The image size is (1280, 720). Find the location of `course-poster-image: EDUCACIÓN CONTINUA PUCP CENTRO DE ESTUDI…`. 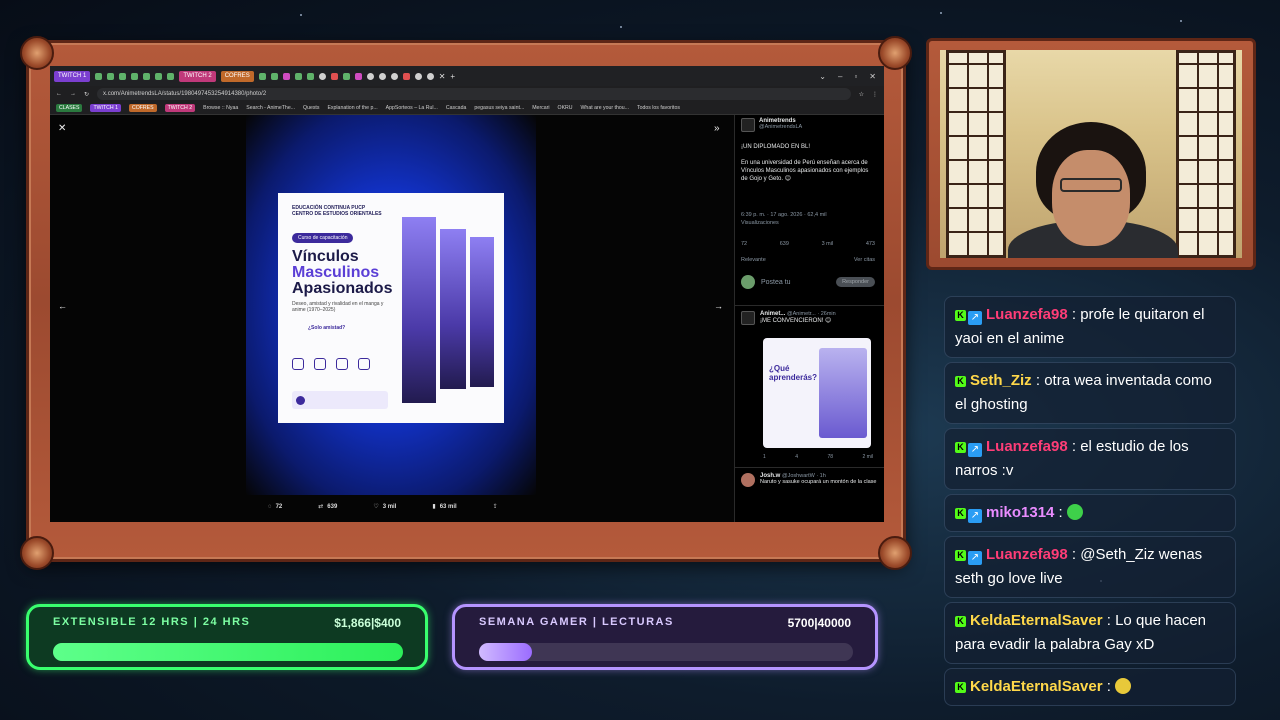

course-poster-image: EDUCACIÓN CONTINUA PUCP CENTRO DE ESTUDI… is located at coordinates (391, 308).